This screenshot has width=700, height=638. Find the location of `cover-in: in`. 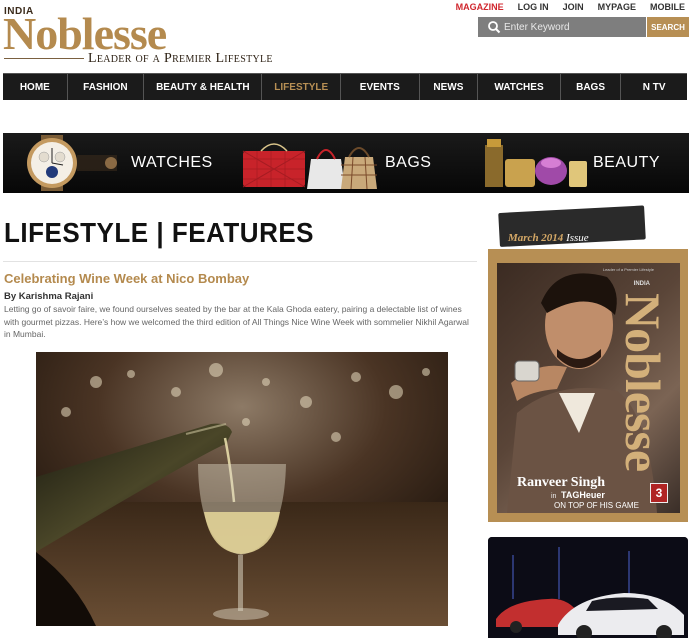

cover-in: in is located at coordinates (554, 496).